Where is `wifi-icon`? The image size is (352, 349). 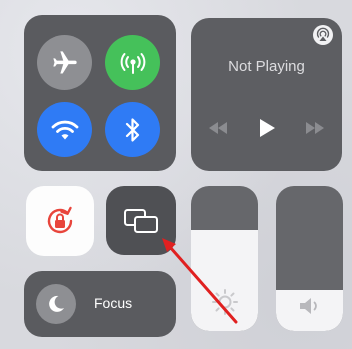 wifi-icon is located at coordinates (64, 129).